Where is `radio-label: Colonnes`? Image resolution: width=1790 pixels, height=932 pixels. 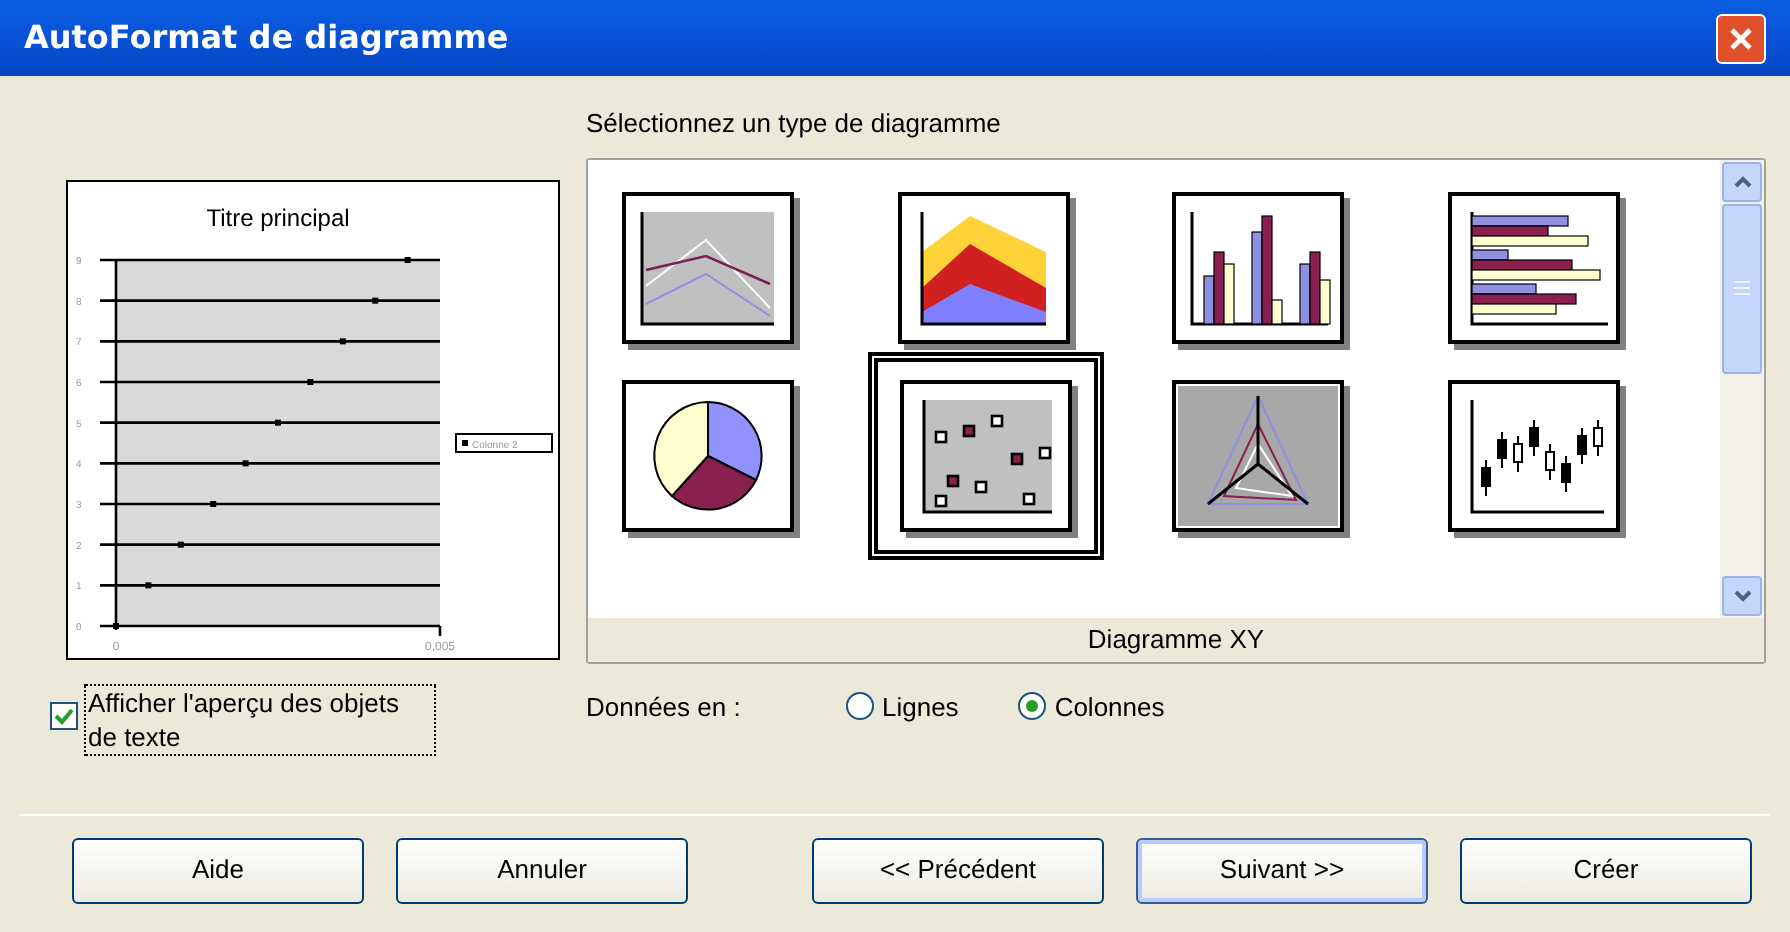
radio-label: Colonnes is located at coordinates (1109, 707).